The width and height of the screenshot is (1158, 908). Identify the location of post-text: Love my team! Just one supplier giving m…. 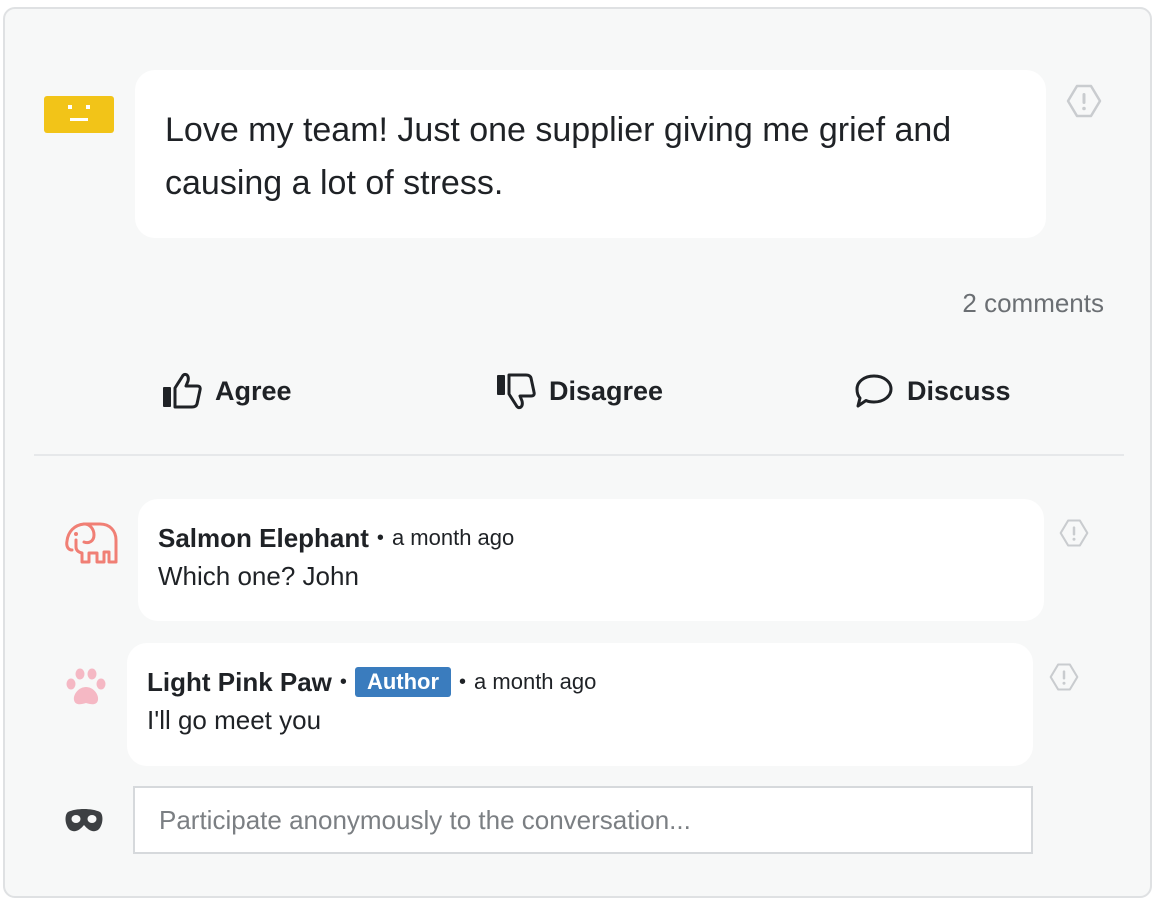
(590, 154).